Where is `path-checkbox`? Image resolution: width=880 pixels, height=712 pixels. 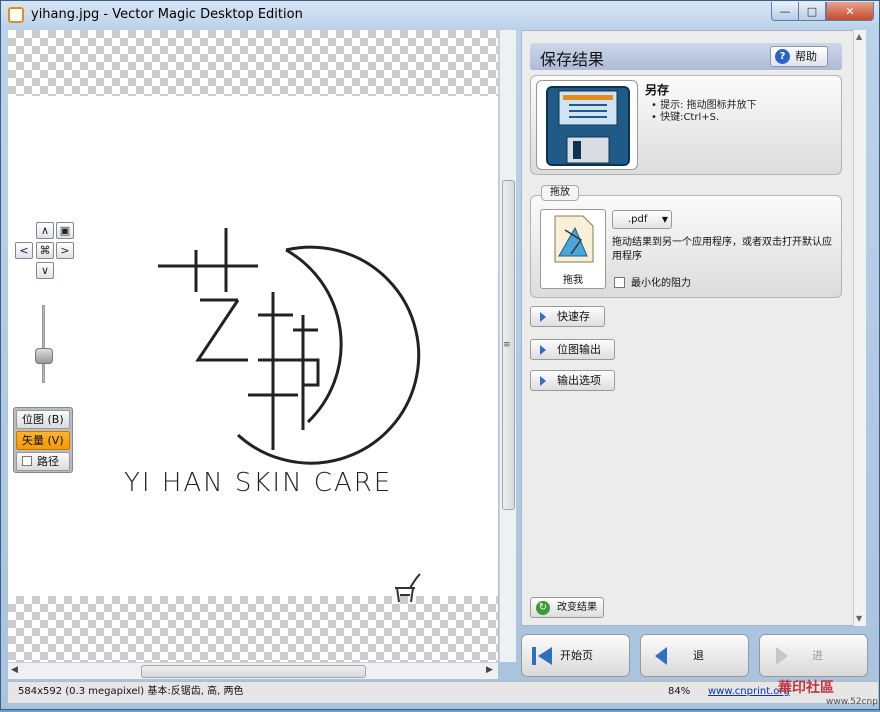
path-checkbox is located at coordinates (27, 461).